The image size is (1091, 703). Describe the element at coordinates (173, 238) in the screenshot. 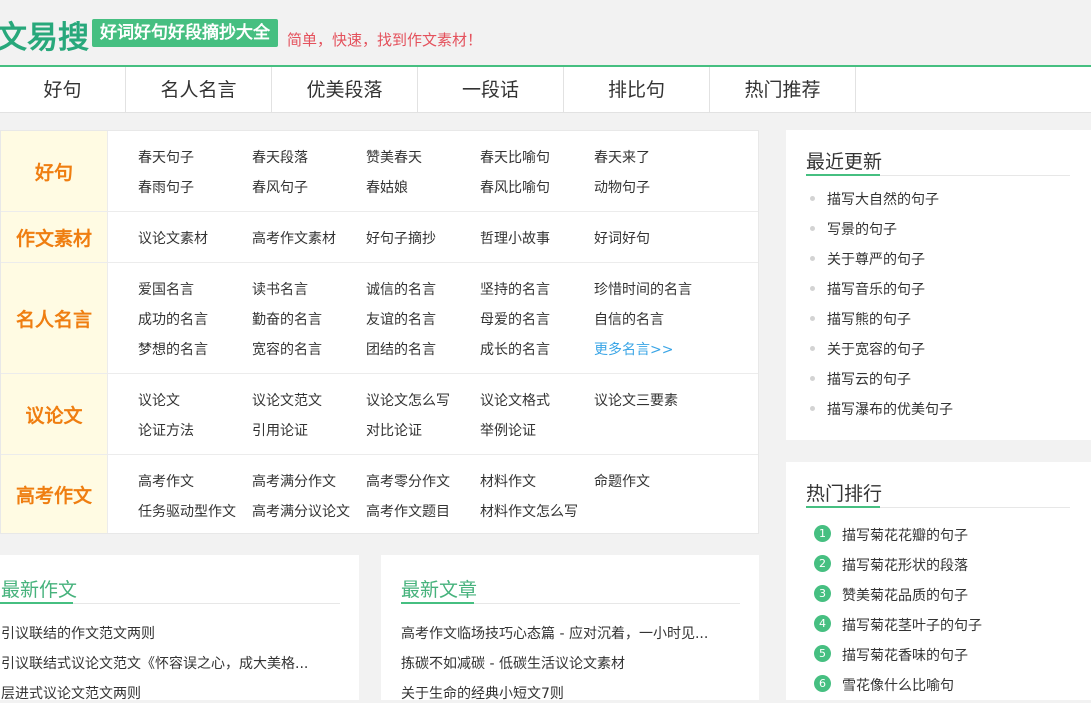

I see `category-link: 议论文素材` at that location.